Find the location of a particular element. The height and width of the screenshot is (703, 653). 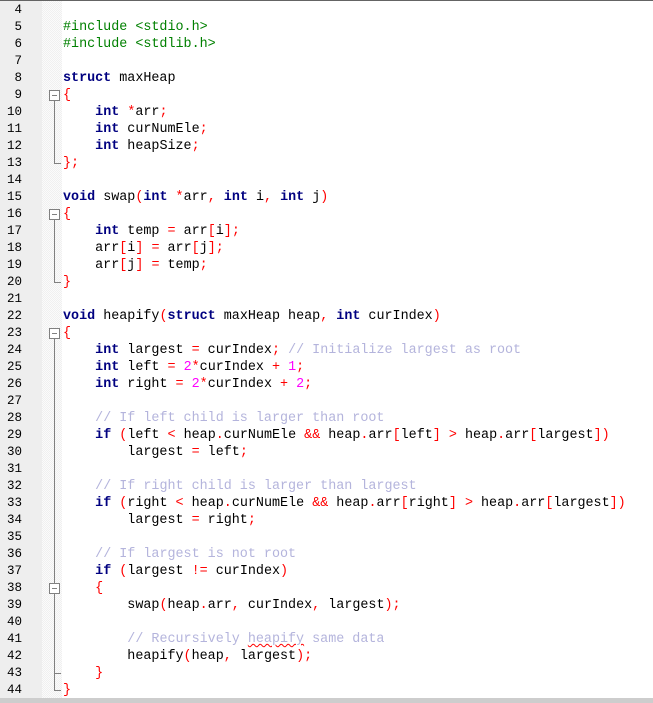

code-line: 9{ is located at coordinates (326, 95).